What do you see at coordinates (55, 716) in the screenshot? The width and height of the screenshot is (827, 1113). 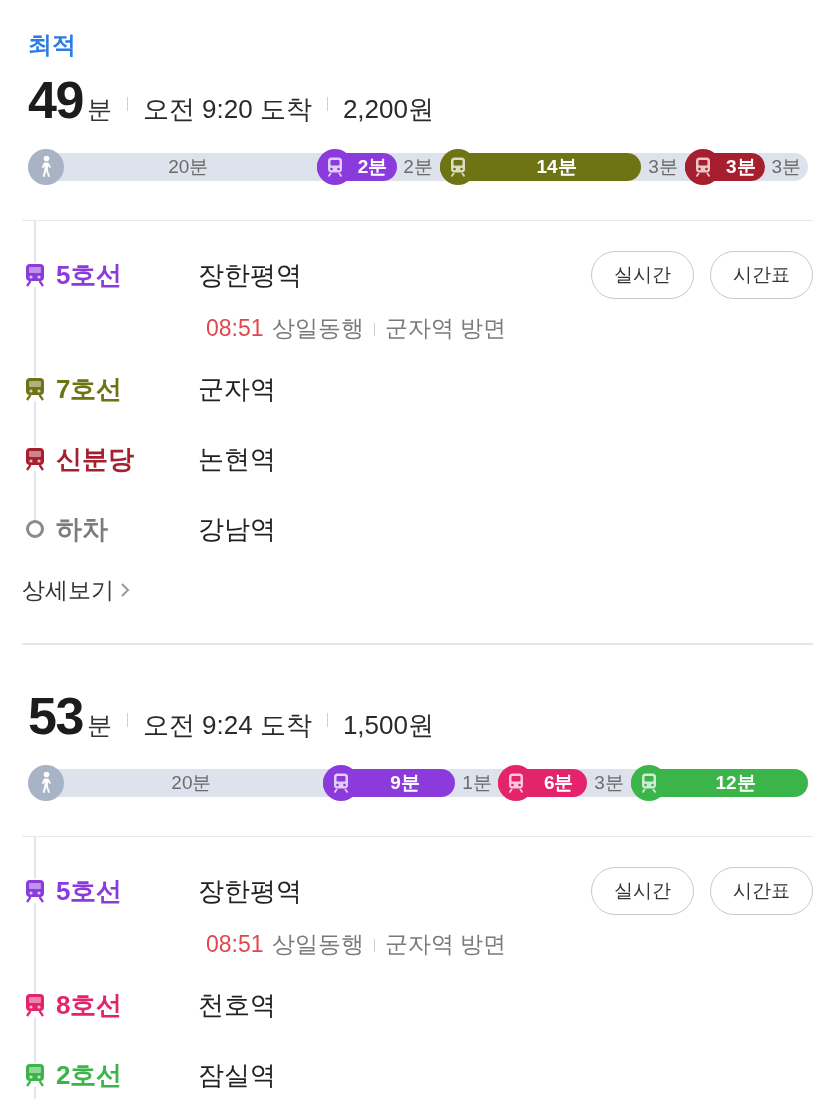 I see `duration-value: 53` at bounding box center [55, 716].